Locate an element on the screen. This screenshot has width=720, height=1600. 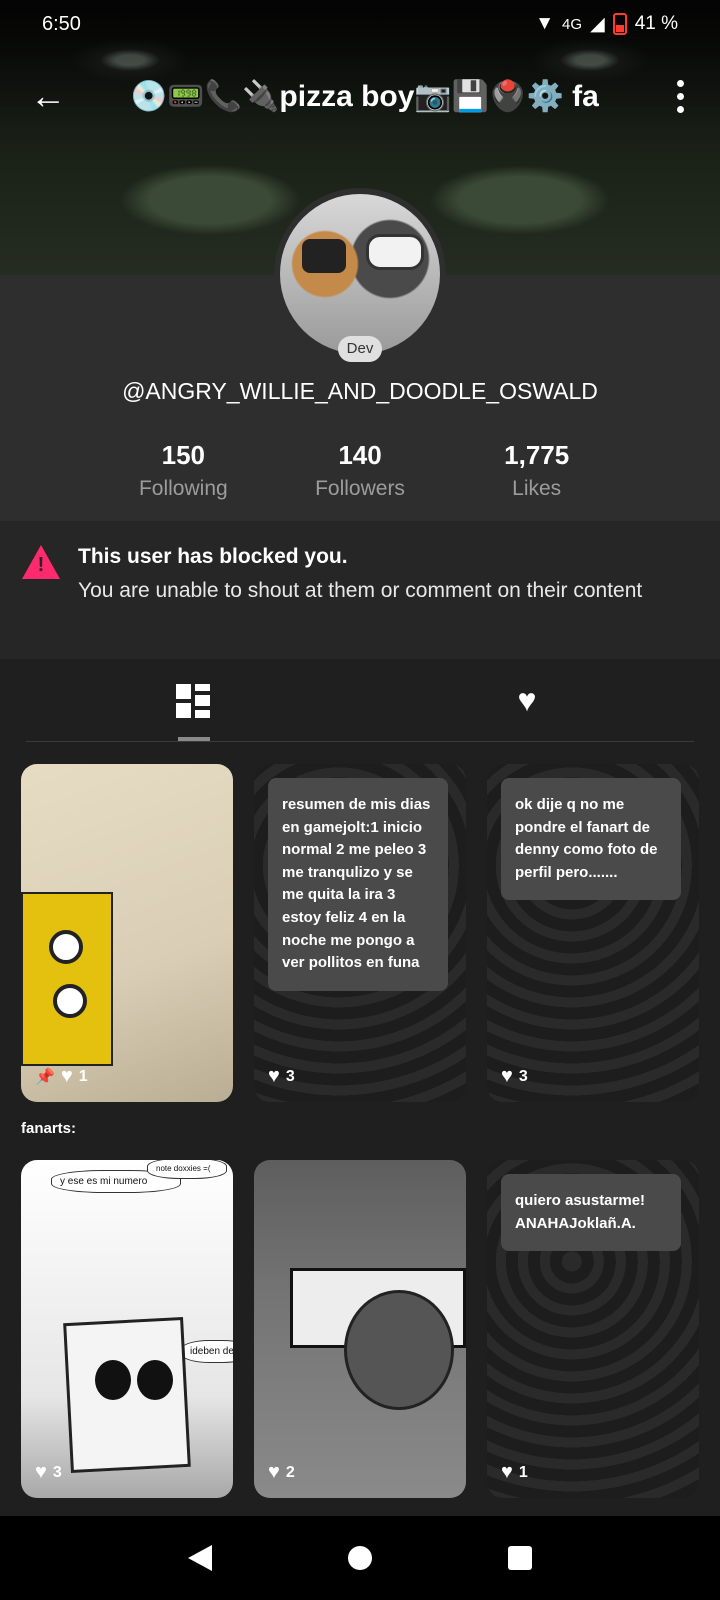
signal-icon: ◢ is located at coordinates (597, 24).